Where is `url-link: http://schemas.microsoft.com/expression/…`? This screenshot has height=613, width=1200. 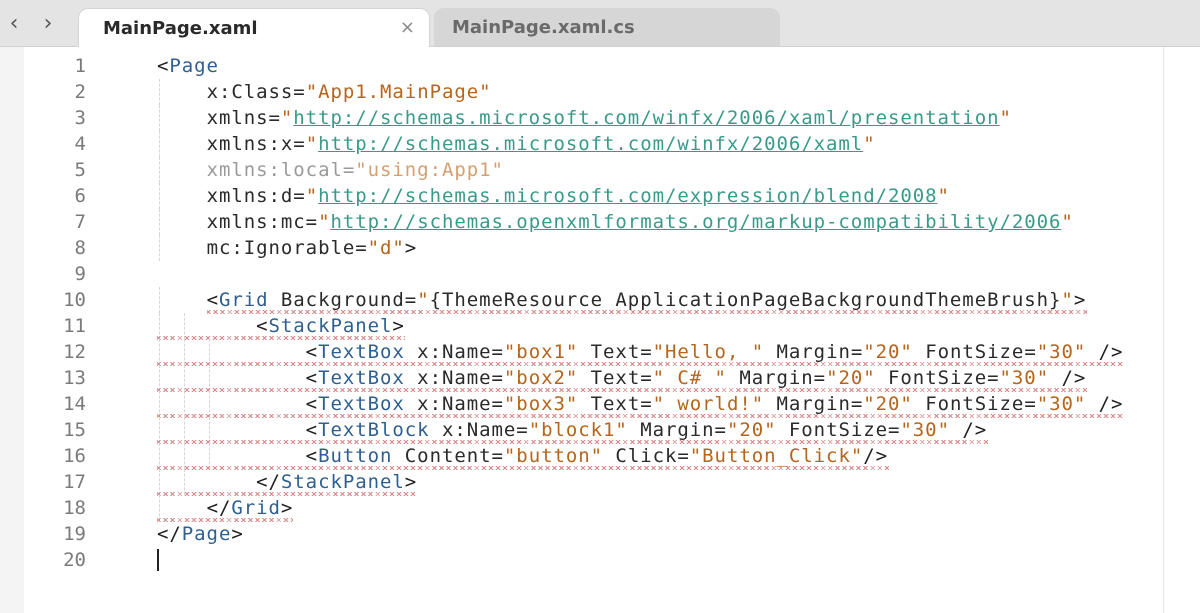 url-link: http://schemas.microsoft.com/expression/… is located at coordinates (627, 196).